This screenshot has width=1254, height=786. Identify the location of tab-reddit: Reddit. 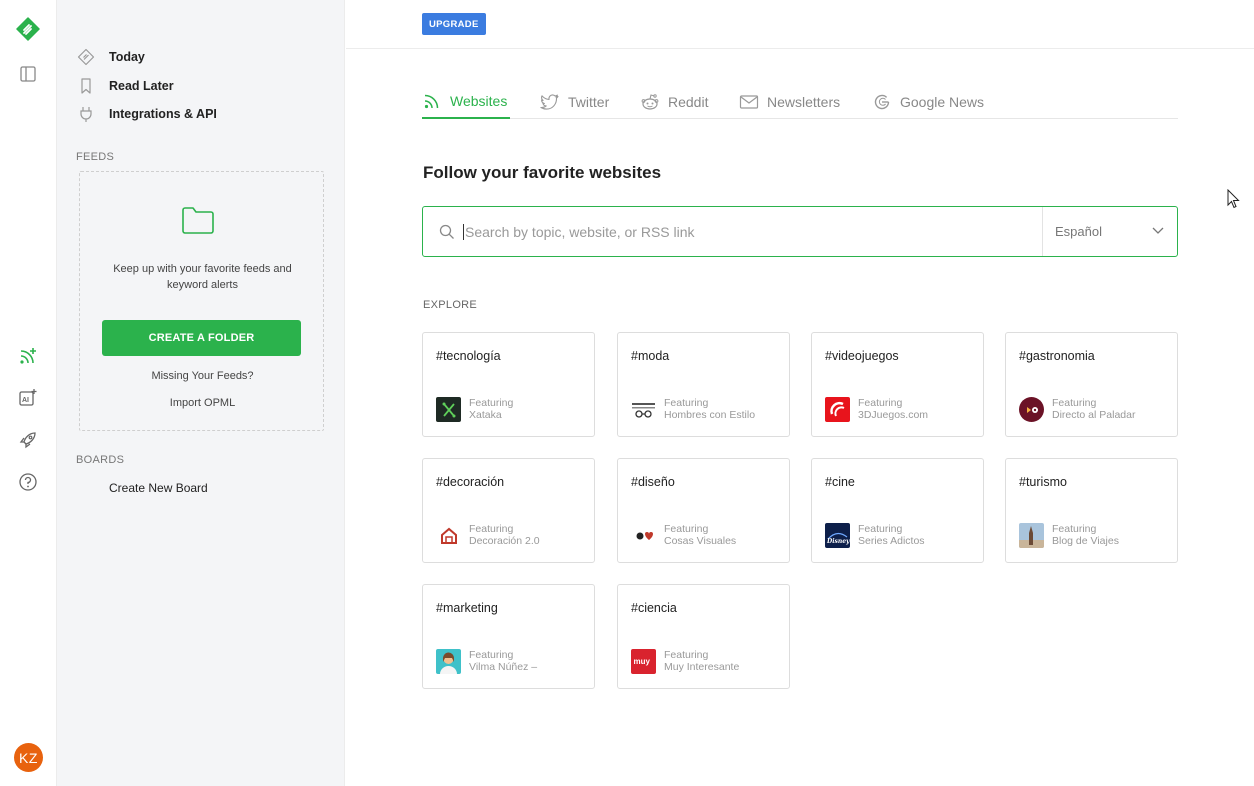
(674, 101).